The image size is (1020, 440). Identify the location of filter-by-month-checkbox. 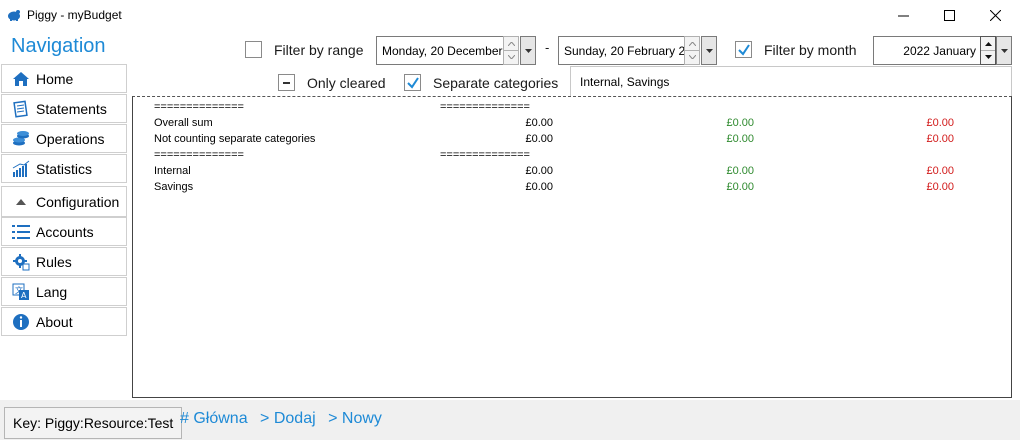
(743, 49).